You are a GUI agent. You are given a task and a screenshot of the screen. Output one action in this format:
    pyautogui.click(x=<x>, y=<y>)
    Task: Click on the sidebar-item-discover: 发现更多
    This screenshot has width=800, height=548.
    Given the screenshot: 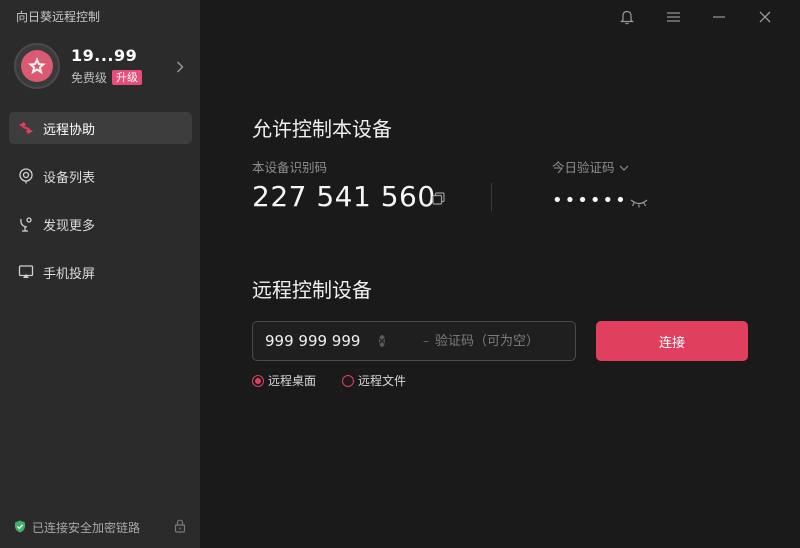 What is the action you would take?
    pyautogui.click(x=100, y=224)
    